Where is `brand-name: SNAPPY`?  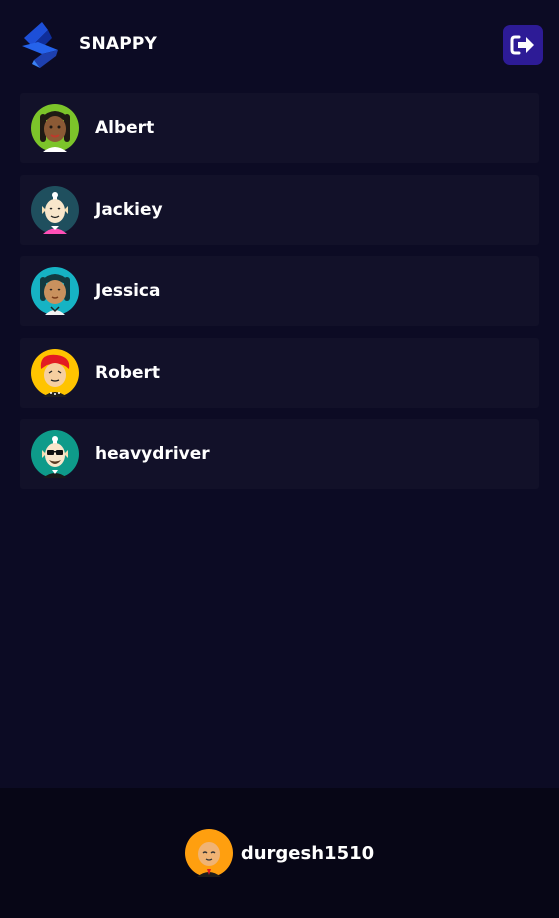 brand-name: SNAPPY is located at coordinates (118, 44).